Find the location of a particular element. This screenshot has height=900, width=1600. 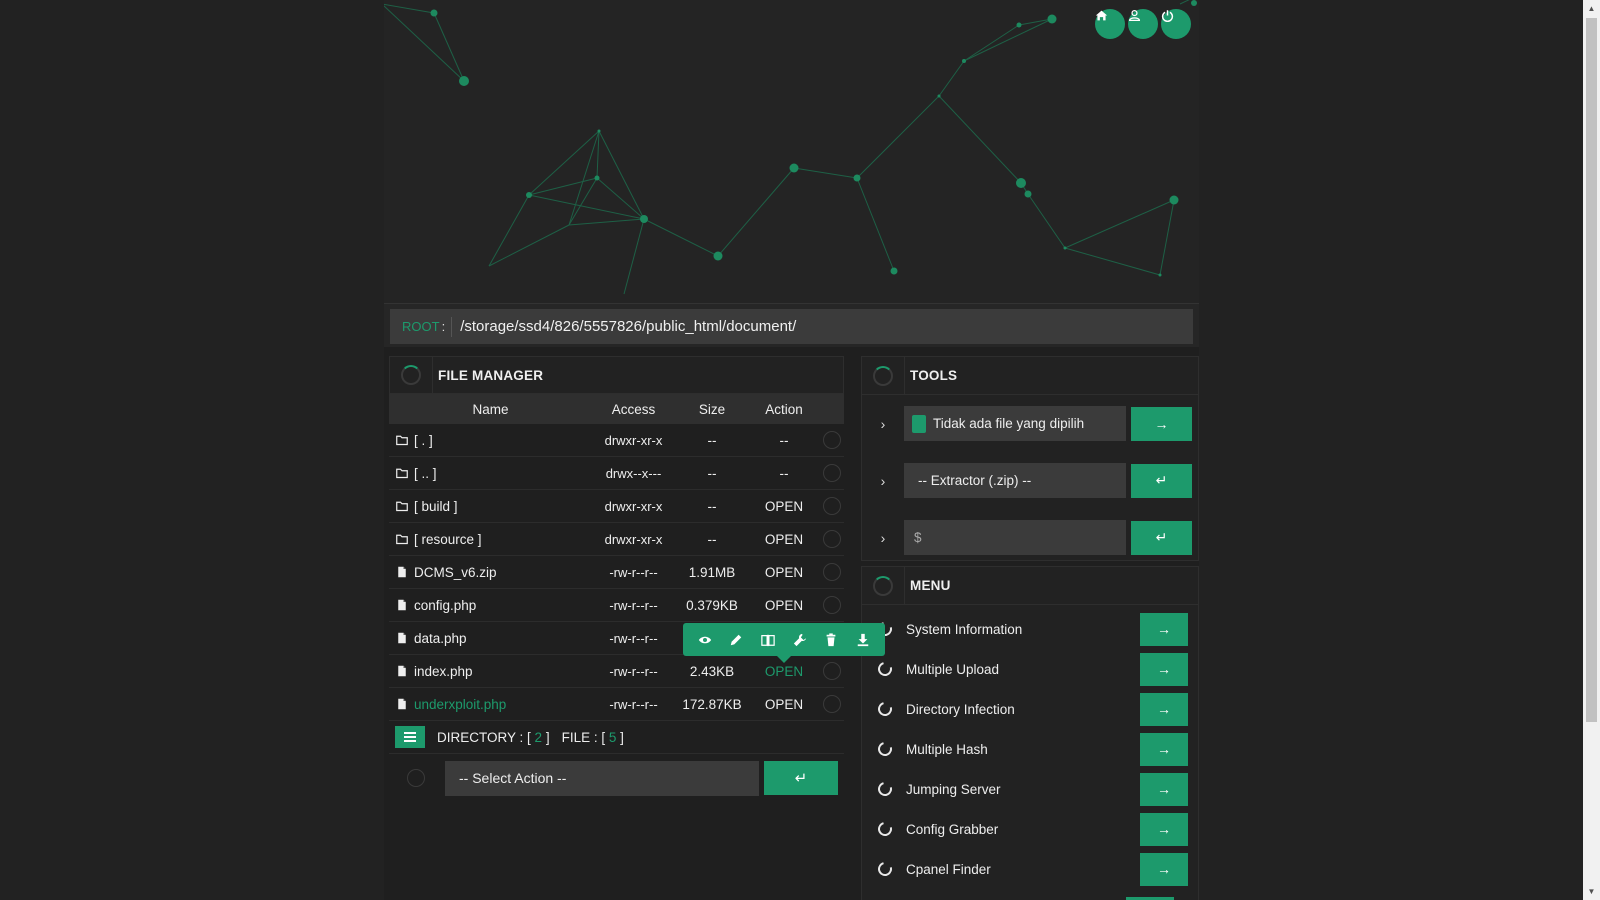

download-button is located at coordinates (863, 640).